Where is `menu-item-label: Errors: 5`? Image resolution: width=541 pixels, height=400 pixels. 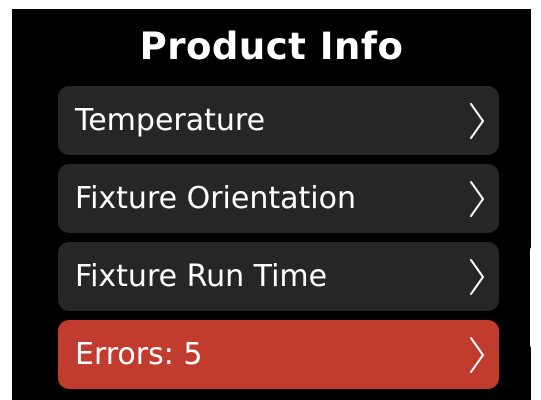 menu-item-label: Errors: 5 is located at coordinates (139, 354).